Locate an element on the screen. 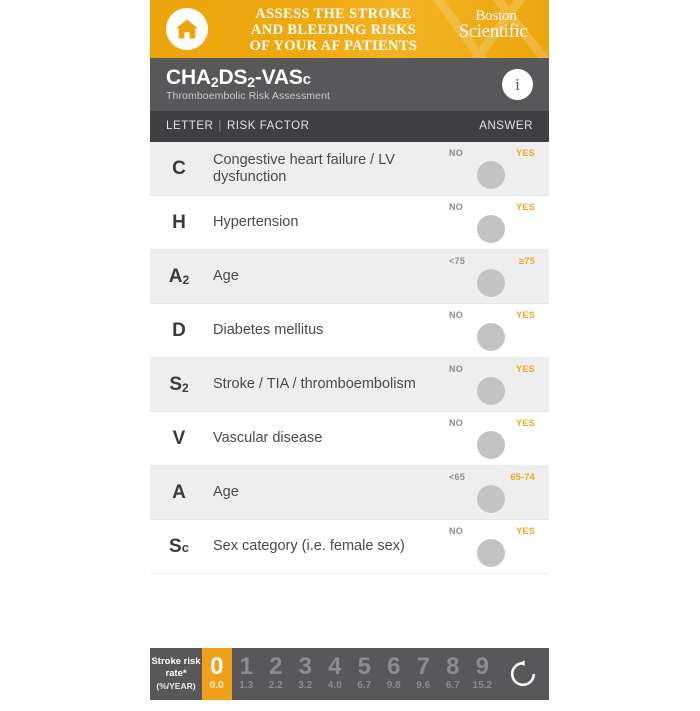  answer-toggle: <65 65-74 is located at coordinates (492, 493).